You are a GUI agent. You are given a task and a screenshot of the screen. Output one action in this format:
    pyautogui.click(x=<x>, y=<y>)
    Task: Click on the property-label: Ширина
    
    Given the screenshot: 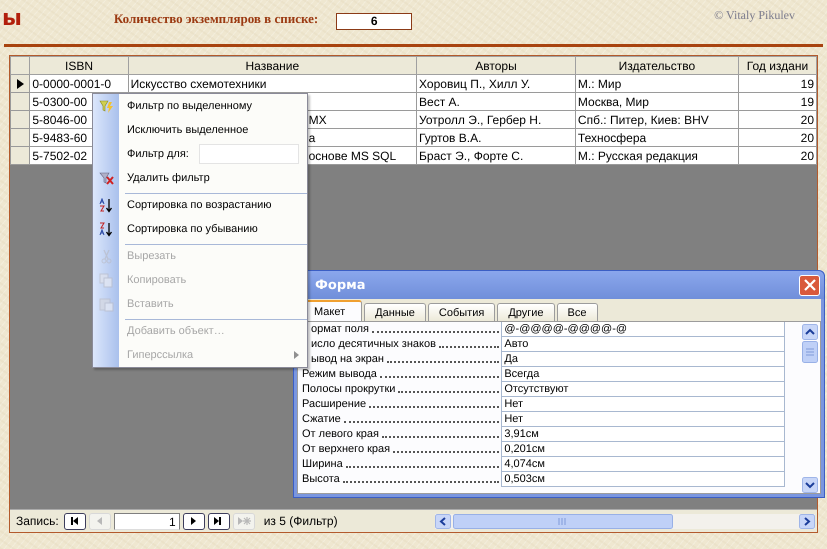 What is the action you would take?
    pyautogui.click(x=322, y=464)
    